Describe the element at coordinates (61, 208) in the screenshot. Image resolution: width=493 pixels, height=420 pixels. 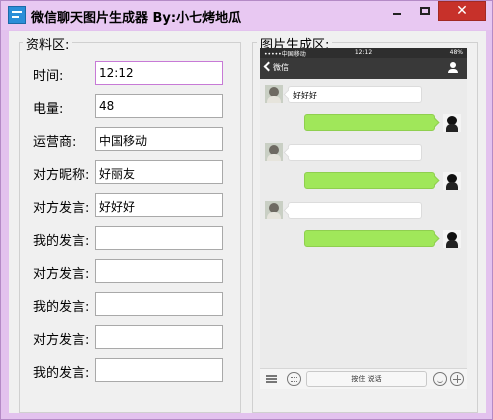
I see `their-message-1-label: 对方发言:` at that location.